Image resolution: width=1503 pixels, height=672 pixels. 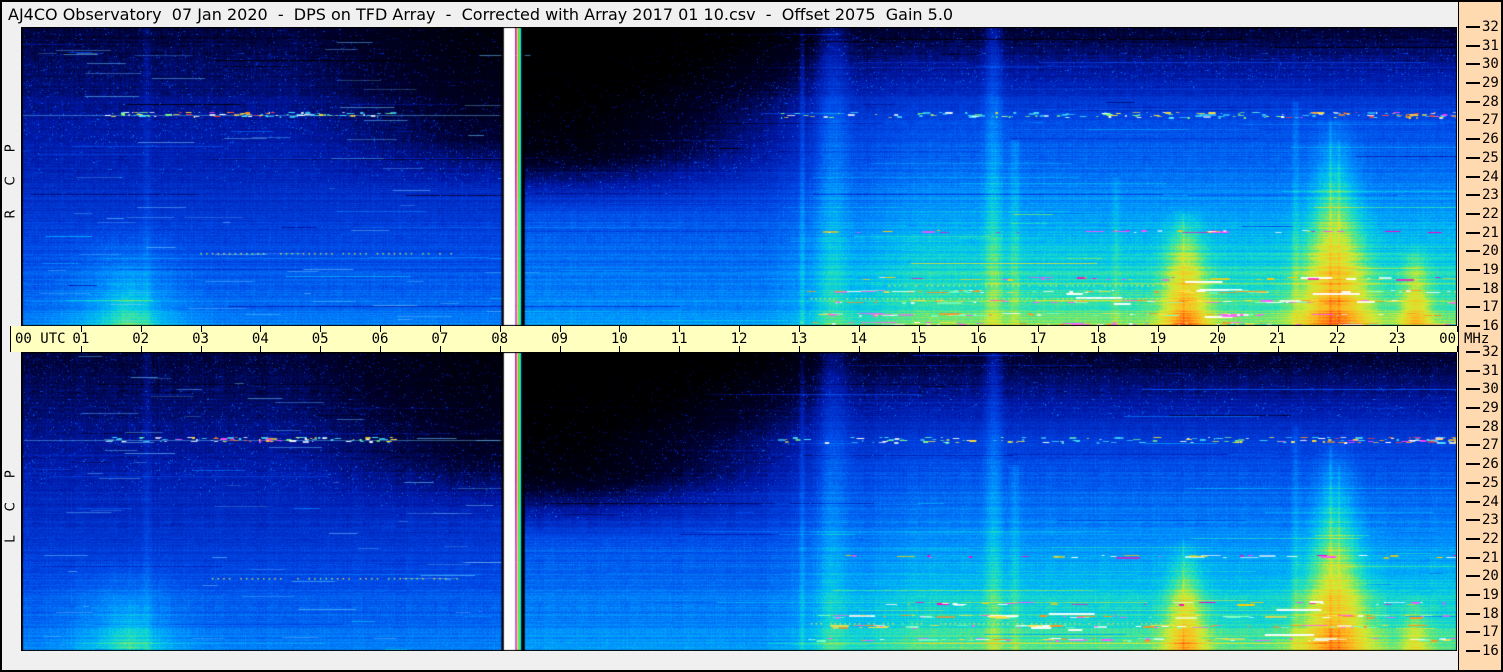 What do you see at coordinates (320, 339) in the screenshot?
I see `time-tick-label: 05` at bounding box center [320, 339].